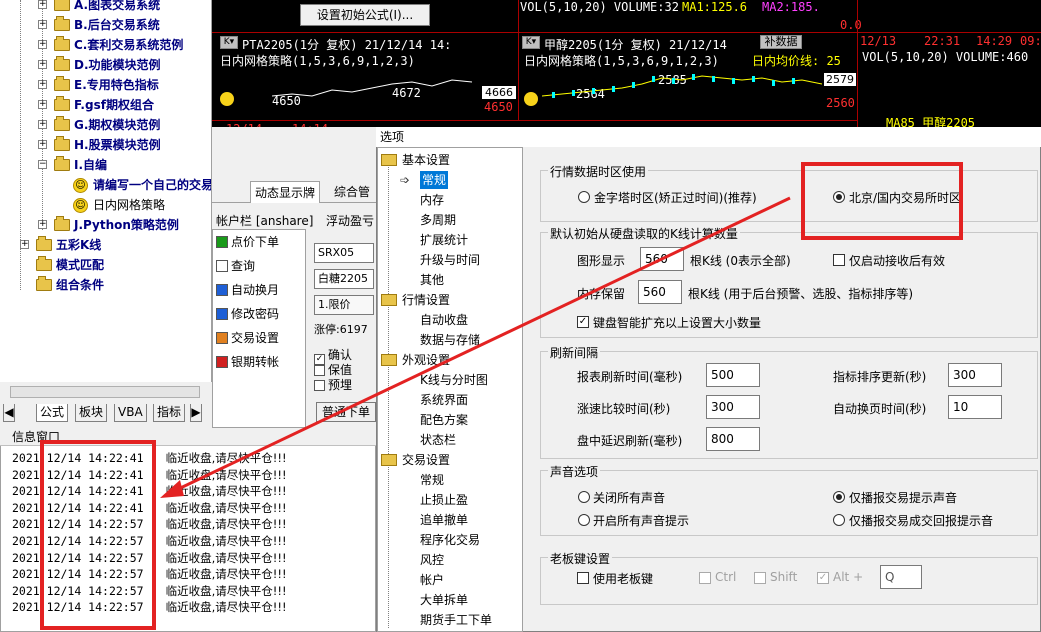 This screenshot has height=632, width=1041. I want to click on trade-settings-button: 交易设置, so click(247, 337).